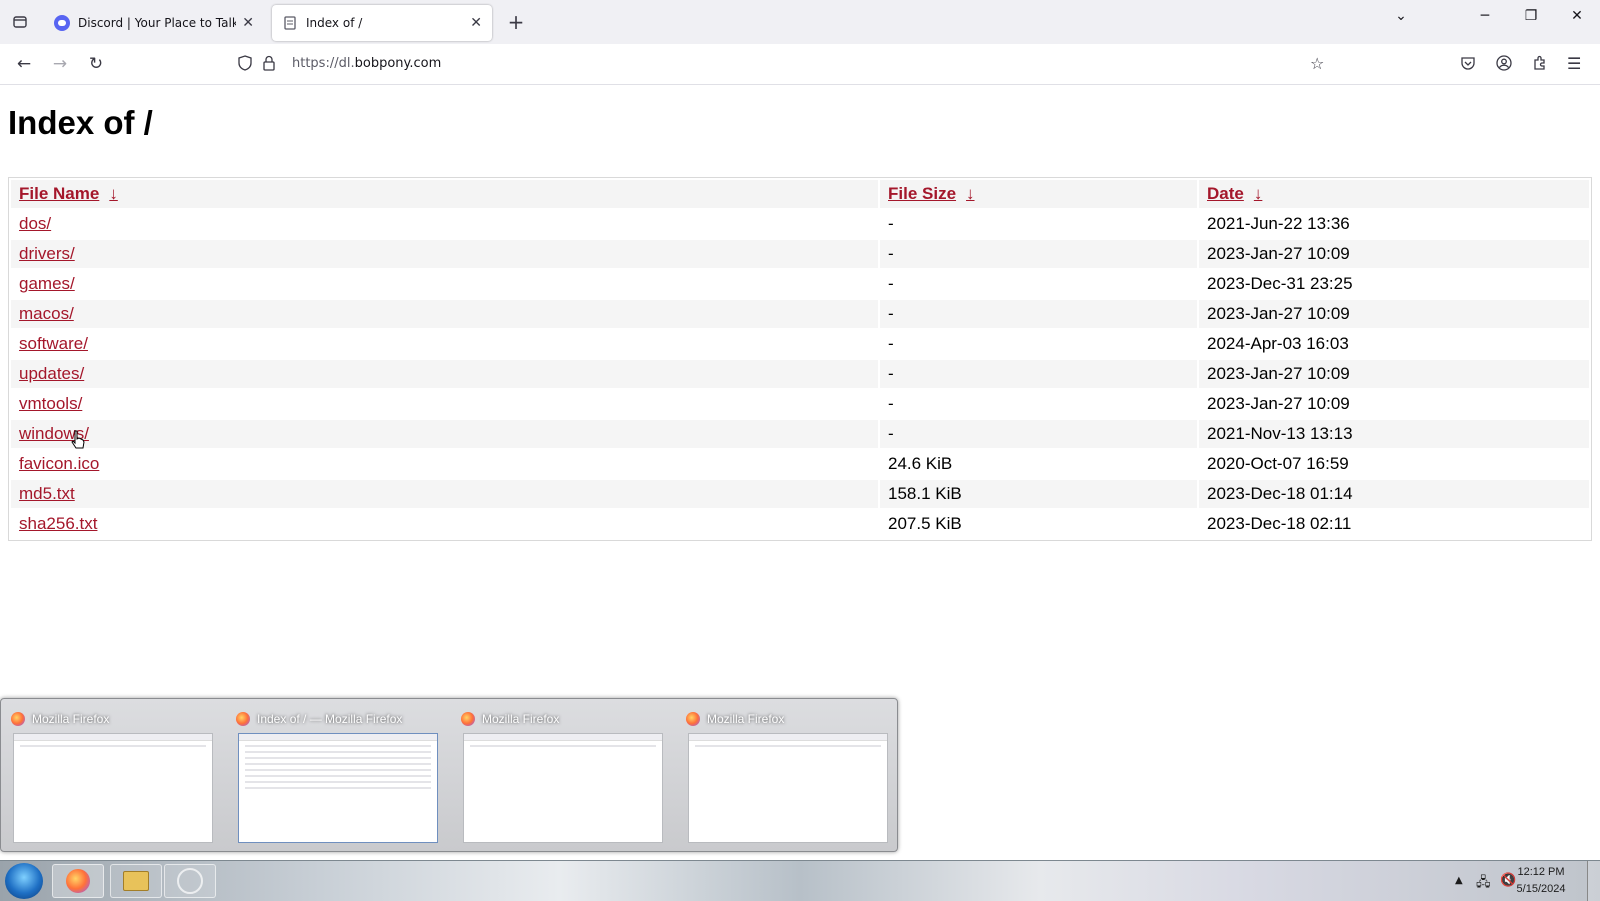 Image resolution: width=1600 pixels, height=901 pixels. I want to click on firefox-view-icon, so click(20, 22).